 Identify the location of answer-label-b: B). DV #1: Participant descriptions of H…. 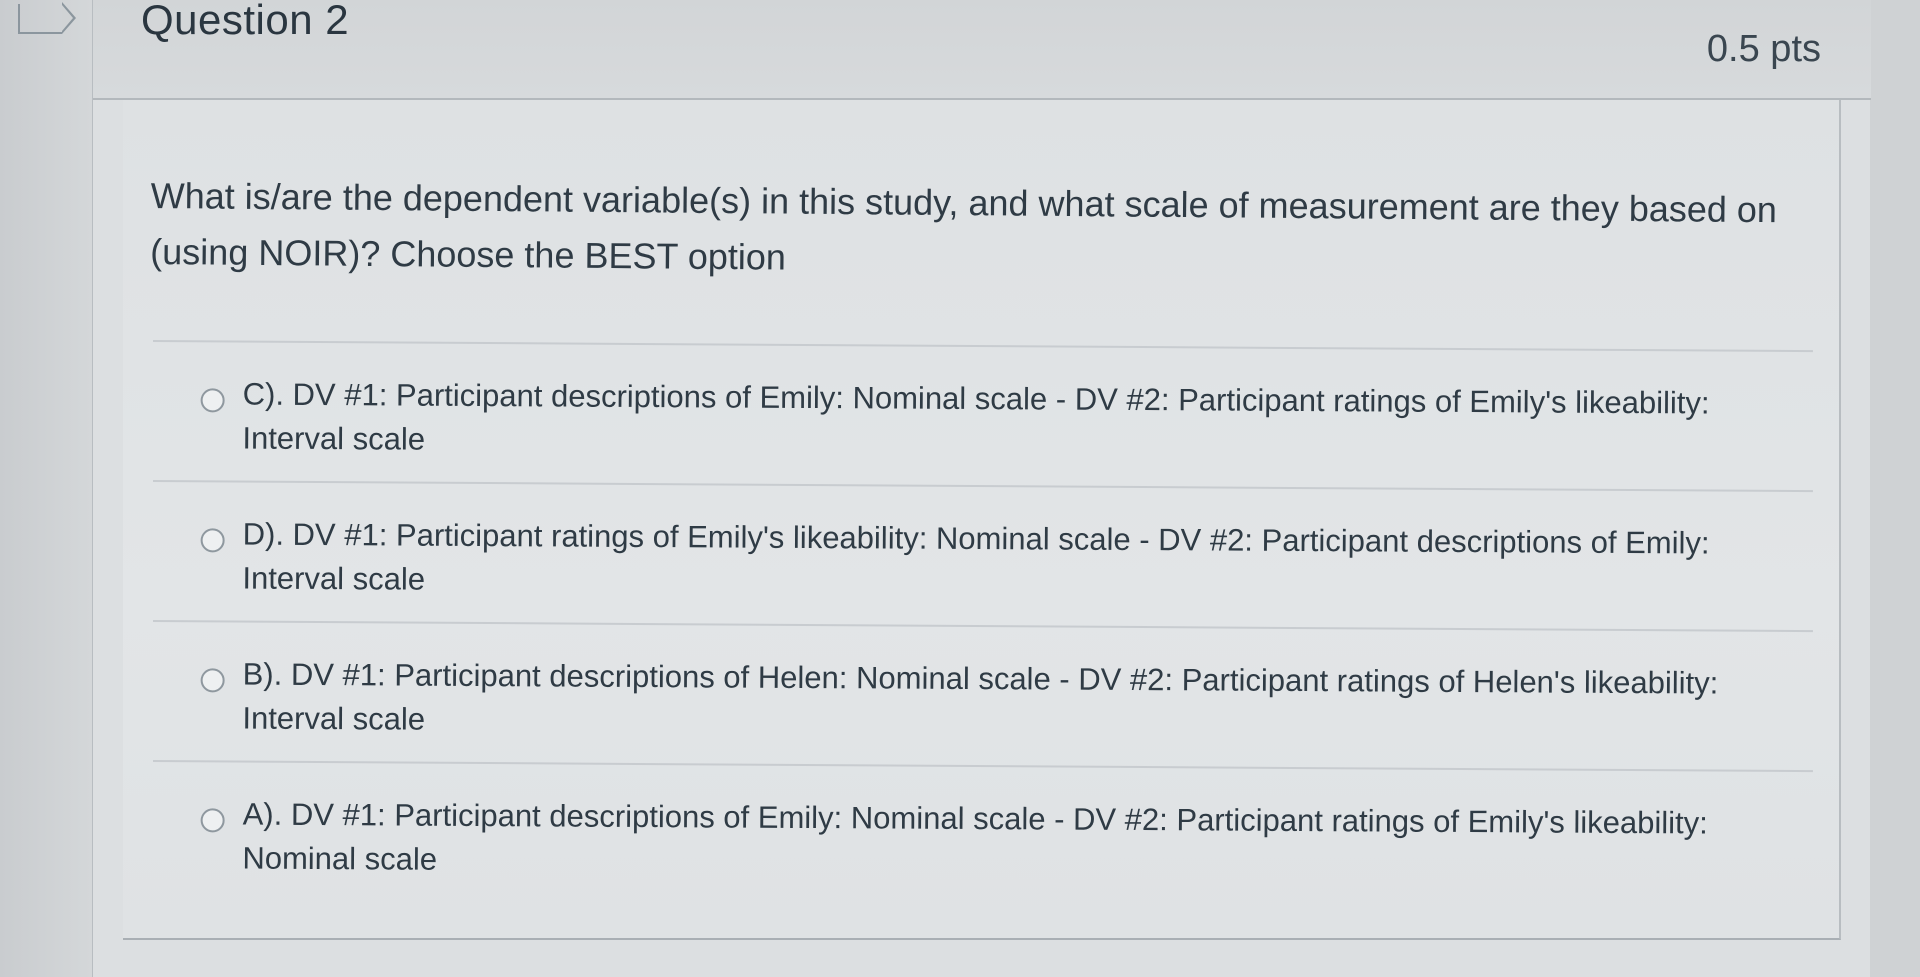
(1012, 701).